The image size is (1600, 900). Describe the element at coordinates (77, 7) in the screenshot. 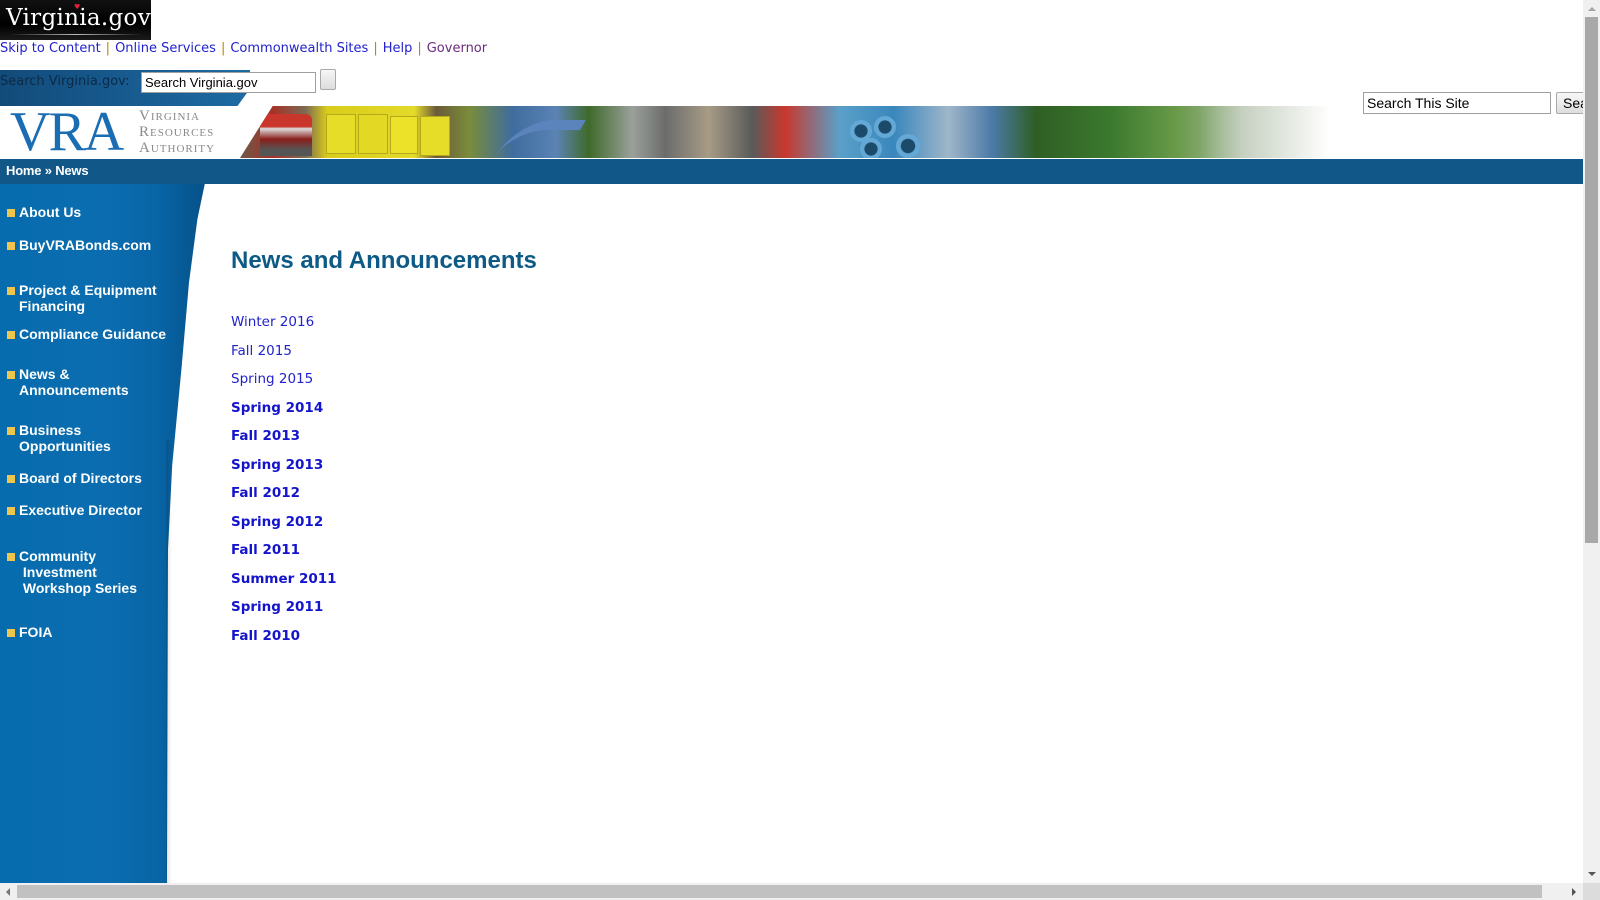

I see `heart-icon: ♥` at that location.